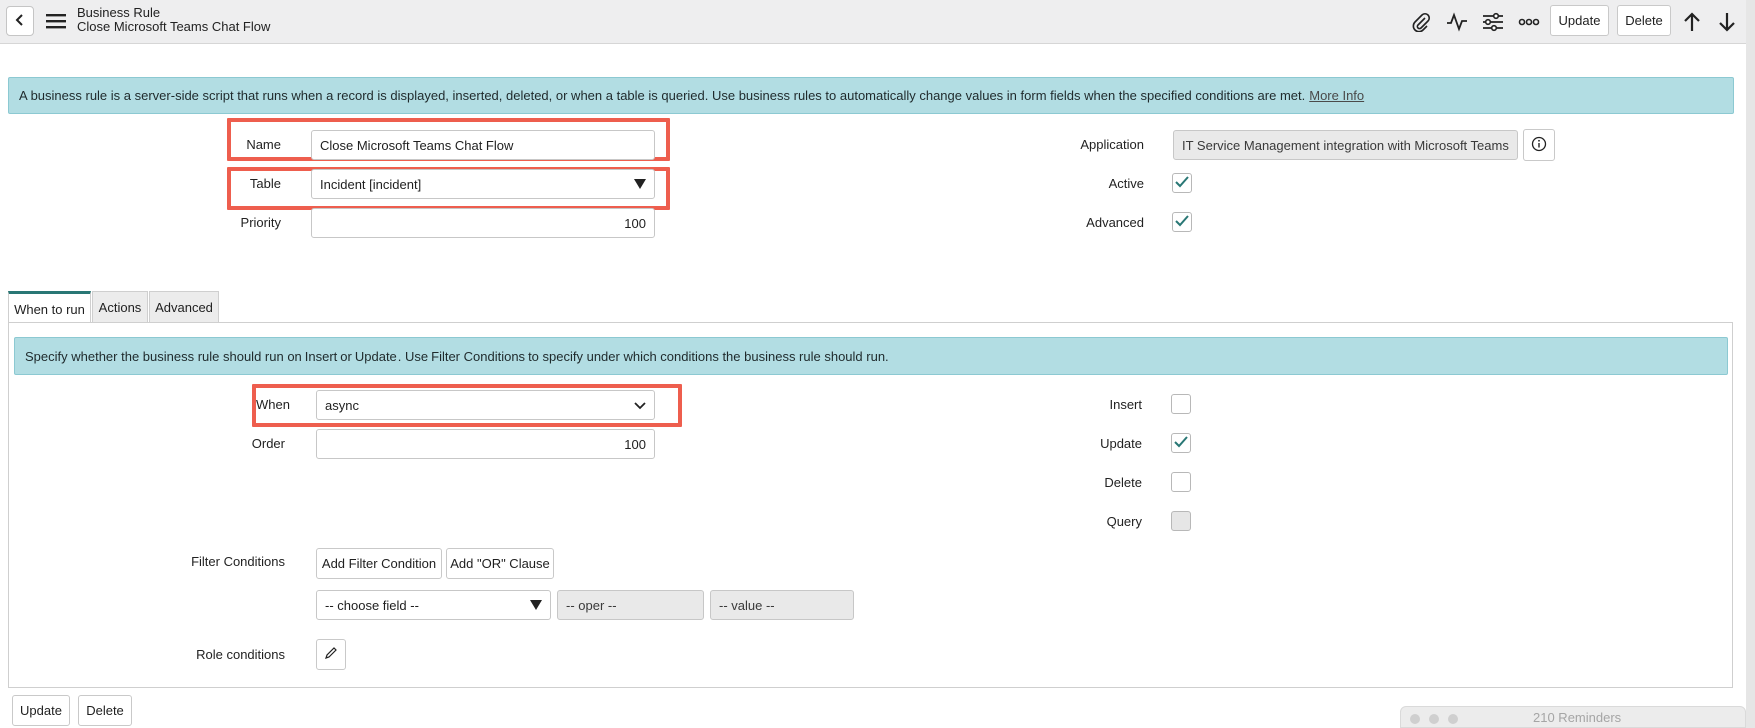  Describe the element at coordinates (240, 654) in the screenshot. I see `role-conditions-label: Role conditions` at that location.